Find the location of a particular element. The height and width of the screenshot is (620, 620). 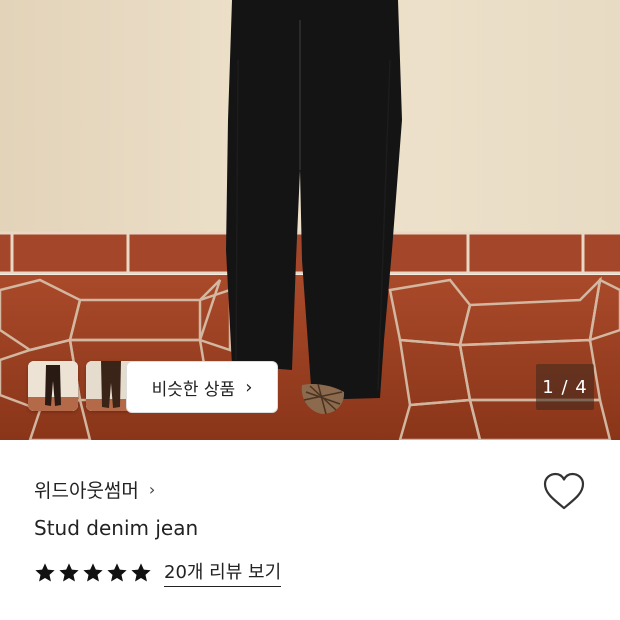

star-rating is located at coordinates (93, 573).